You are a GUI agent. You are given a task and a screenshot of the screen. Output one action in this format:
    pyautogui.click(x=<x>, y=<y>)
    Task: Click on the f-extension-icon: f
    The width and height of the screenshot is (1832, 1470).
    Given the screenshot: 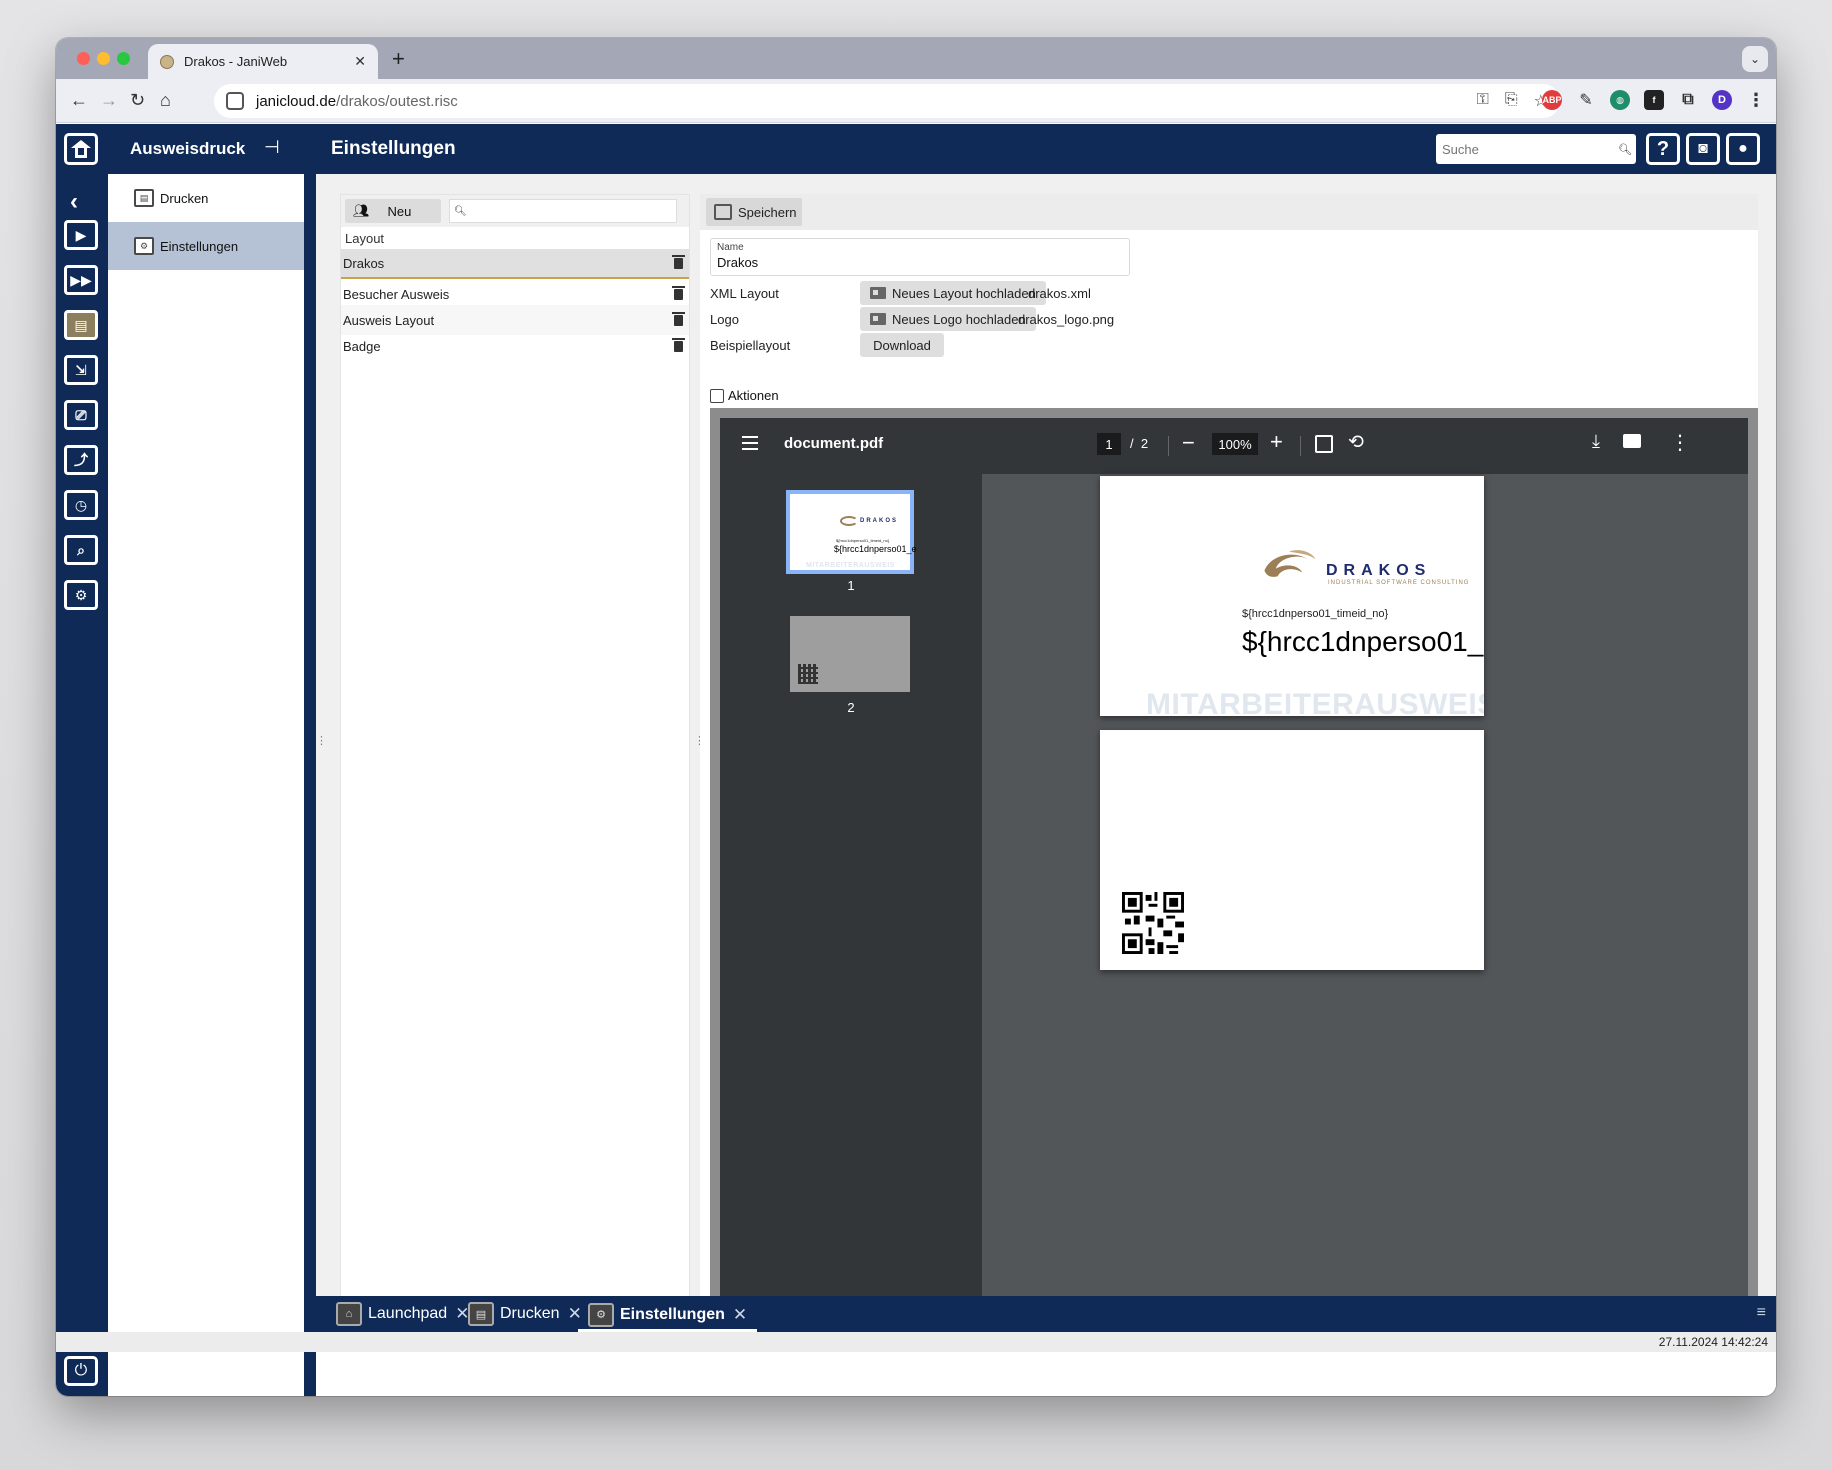 What is the action you would take?
    pyautogui.click(x=1654, y=100)
    